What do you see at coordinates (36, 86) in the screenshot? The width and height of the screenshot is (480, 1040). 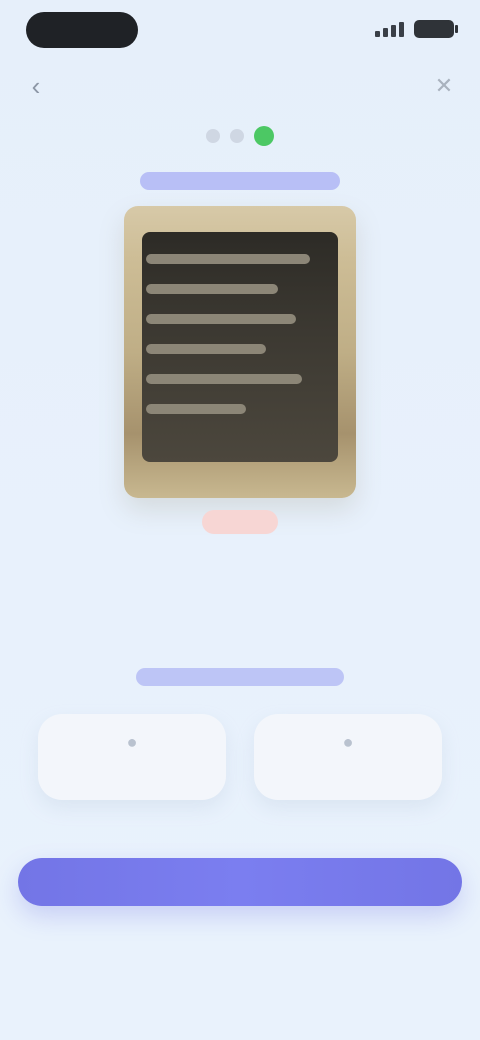 I see `chevron-left-icon: ‹` at bounding box center [36, 86].